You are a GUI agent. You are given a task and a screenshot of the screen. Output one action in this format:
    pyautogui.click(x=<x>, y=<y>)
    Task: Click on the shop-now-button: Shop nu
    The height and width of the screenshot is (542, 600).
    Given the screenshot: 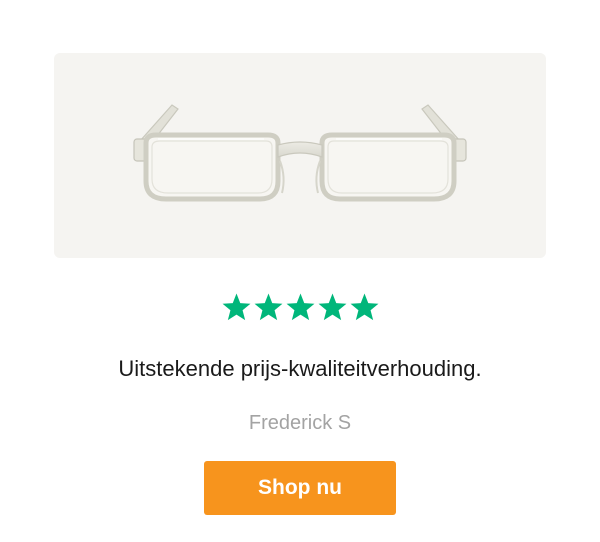 What is the action you would take?
    pyautogui.click(x=300, y=488)
    